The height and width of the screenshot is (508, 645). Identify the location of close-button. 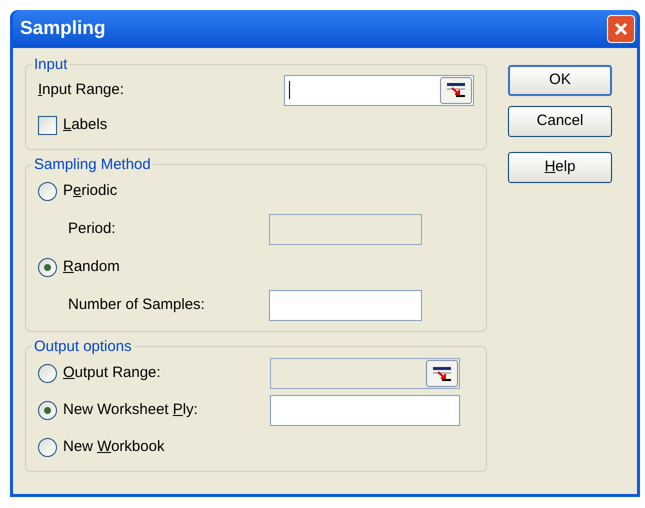
(621, 29).